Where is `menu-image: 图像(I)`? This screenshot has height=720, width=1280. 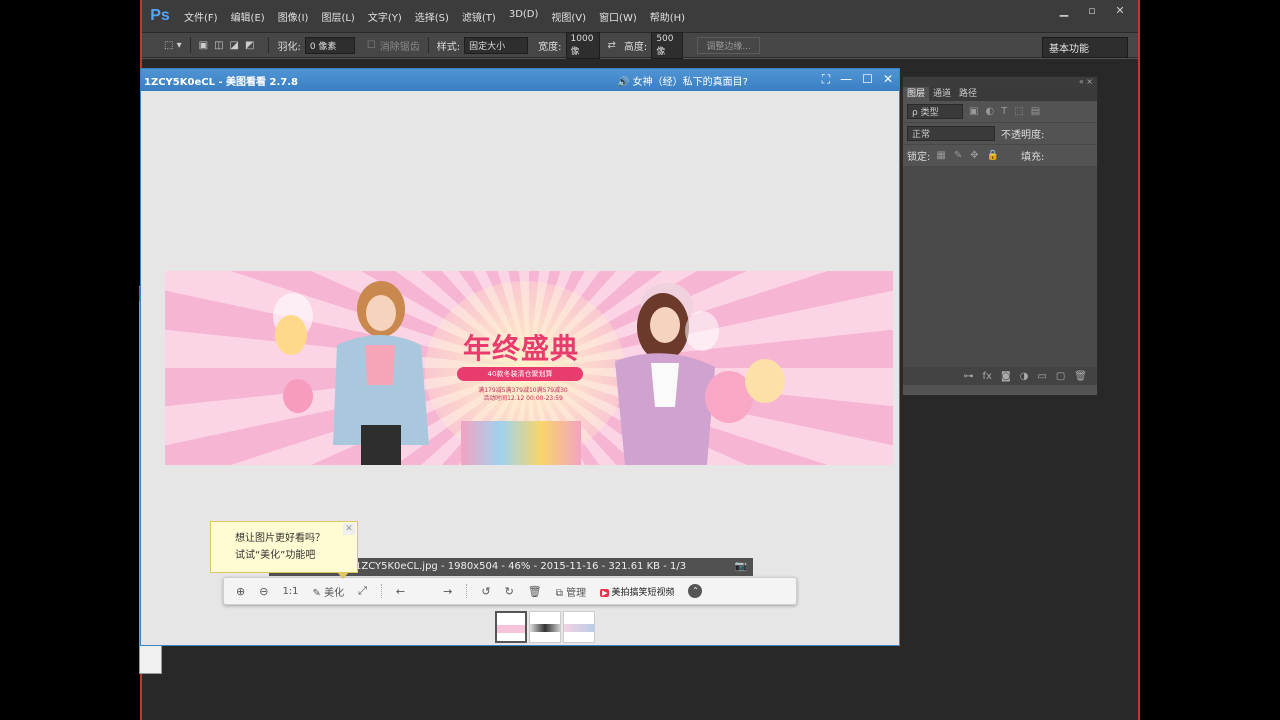
menu-image: 图像(I) is located at coordinates (293, 16).